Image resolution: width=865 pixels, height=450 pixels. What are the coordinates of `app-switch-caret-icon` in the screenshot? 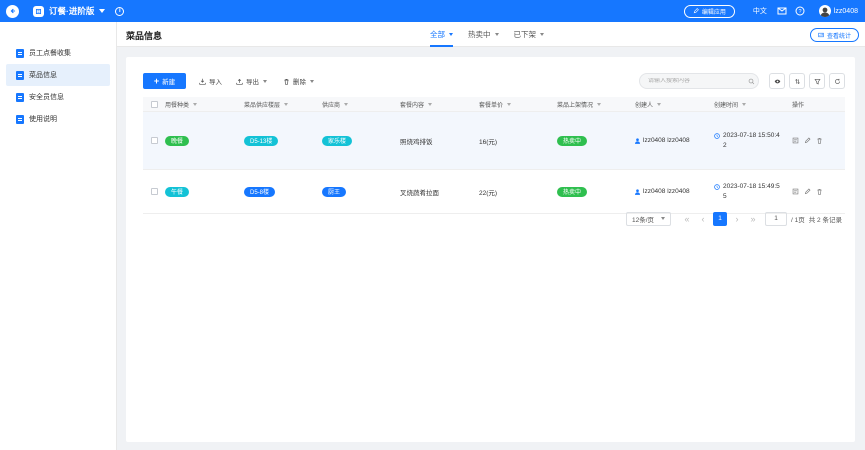 It's located at (102, 11).